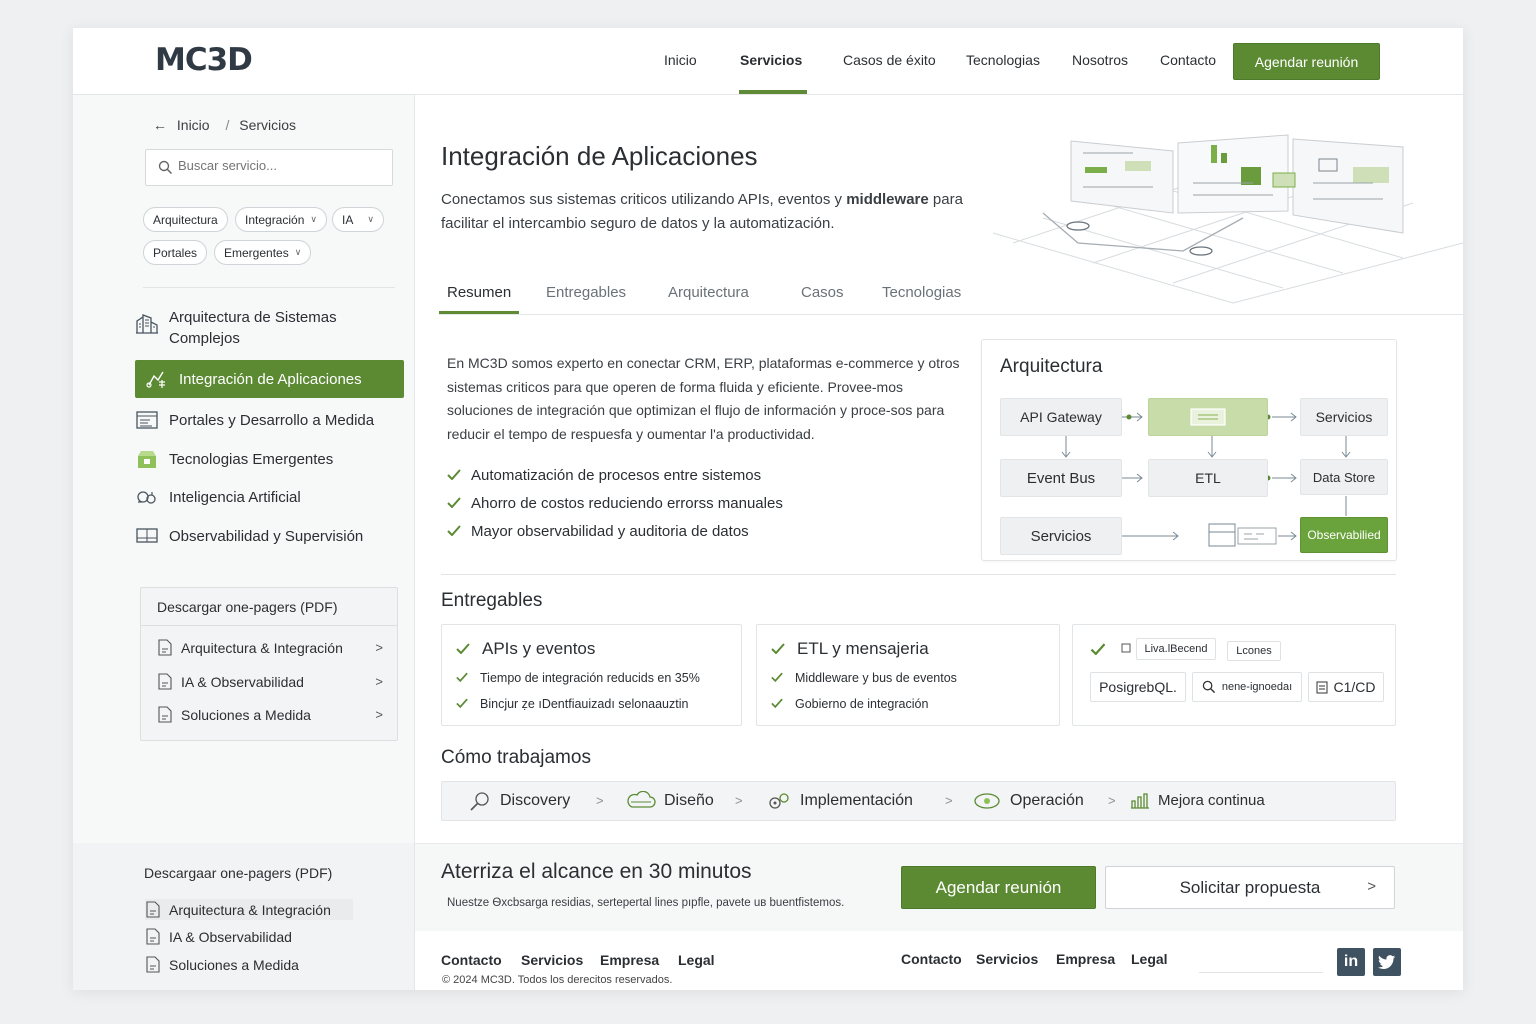 This screenshot has height=1024, width=1536. What do you see at coordinates (1344, 477) in the screenshot?
I see `node-data-store: Data Store` at bounding box center [1344, 477].